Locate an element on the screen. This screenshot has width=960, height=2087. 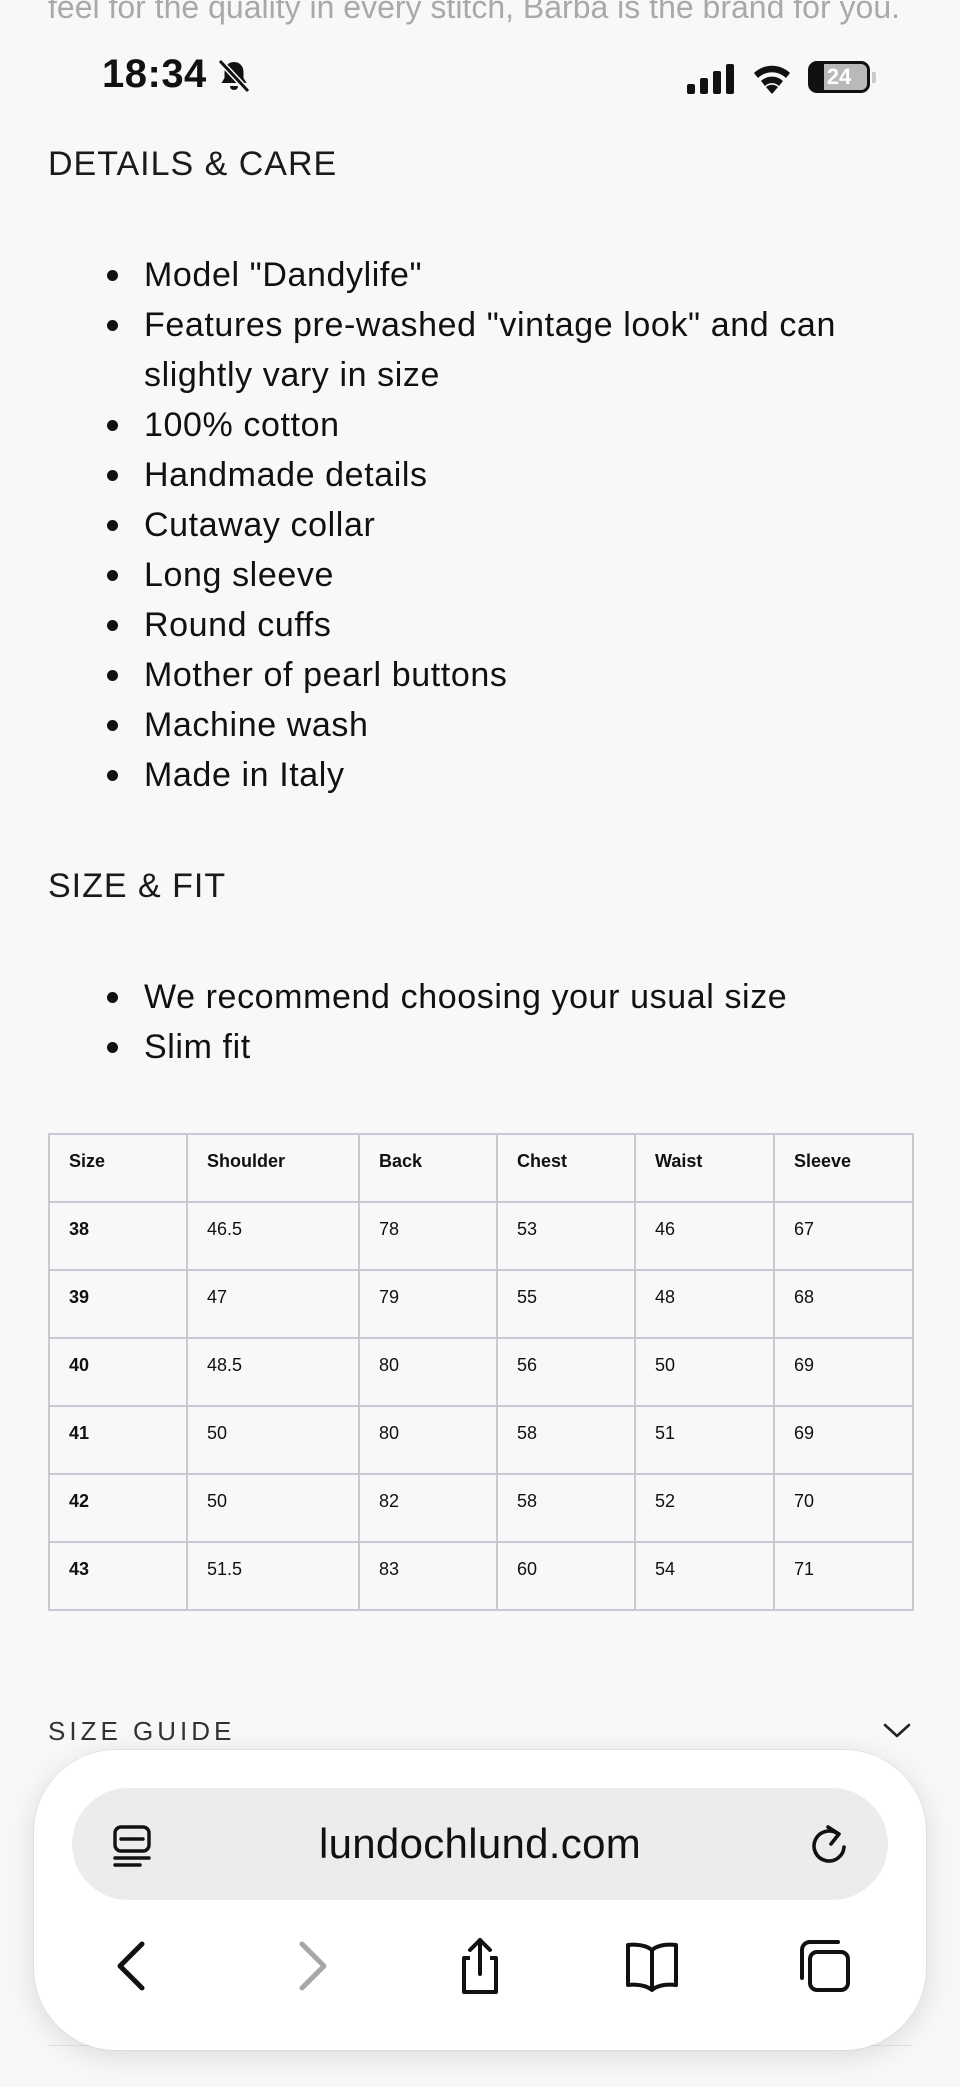
list-item: 100% cotton is located at coordinates (505, 425).